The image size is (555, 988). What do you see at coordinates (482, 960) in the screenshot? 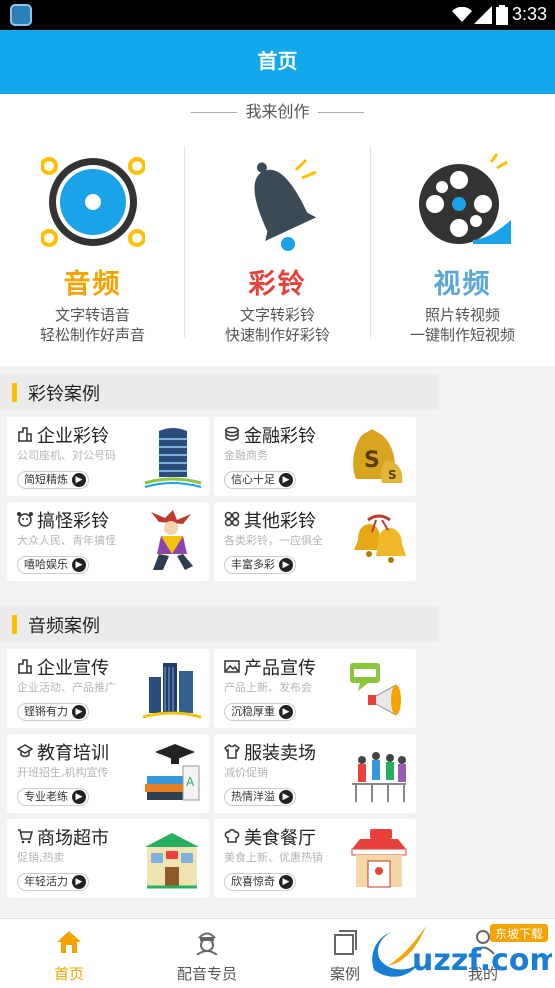
I see `watermark-brand: uzzf.com` at bounding box center [482, 960].